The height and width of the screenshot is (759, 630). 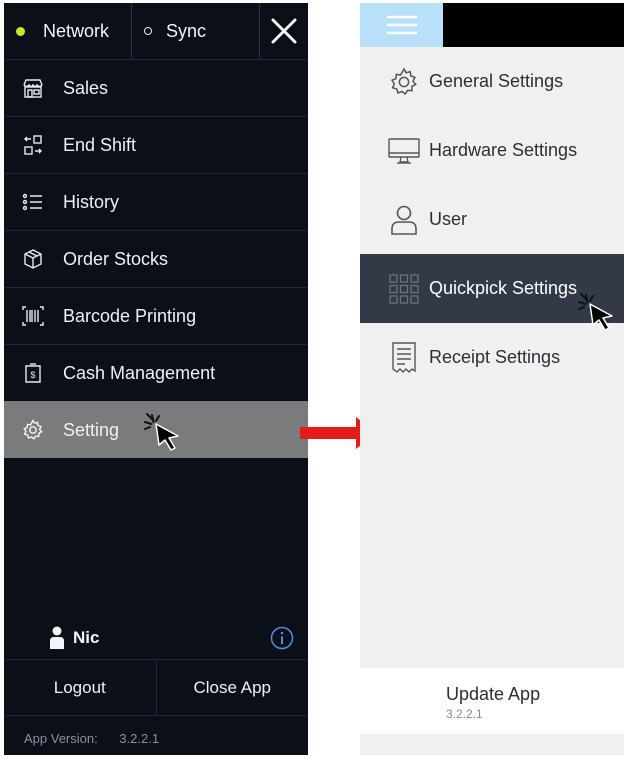 I want to click on update-app-button: Update App 3.2.2.1, so click(x=492, y=701).